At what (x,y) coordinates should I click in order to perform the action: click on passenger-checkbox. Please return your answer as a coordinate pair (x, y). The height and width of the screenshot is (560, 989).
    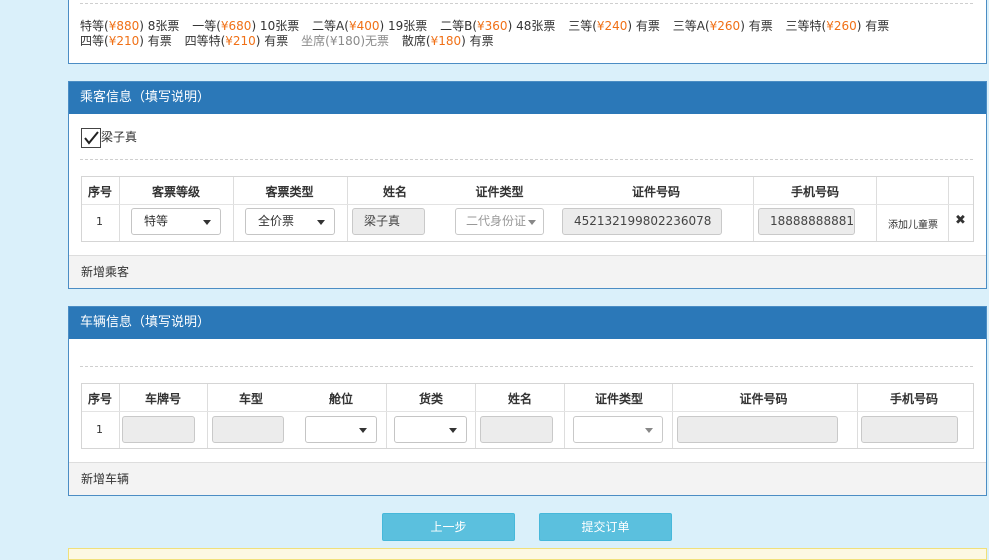
    Looking at the image, I should click on (91, 138).